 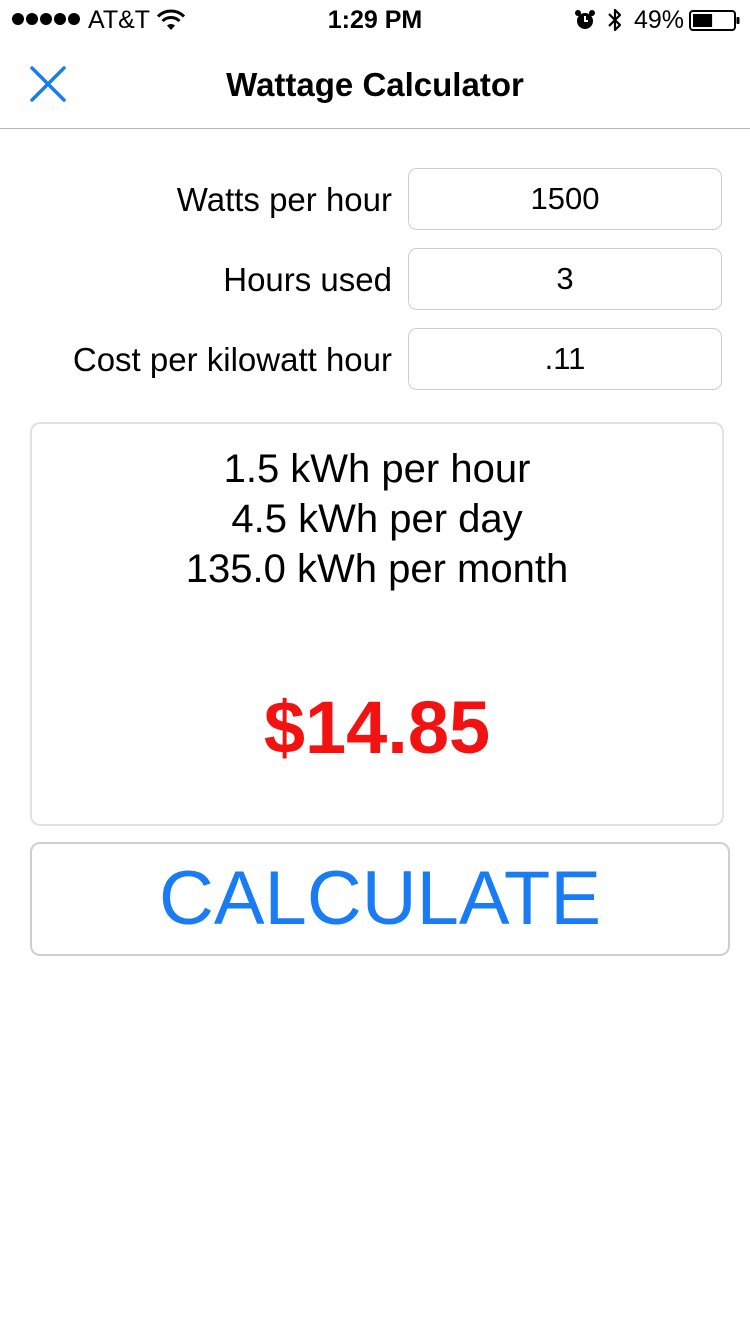 I want to click on hours-label: Hours used, so click(x=307, y=279).